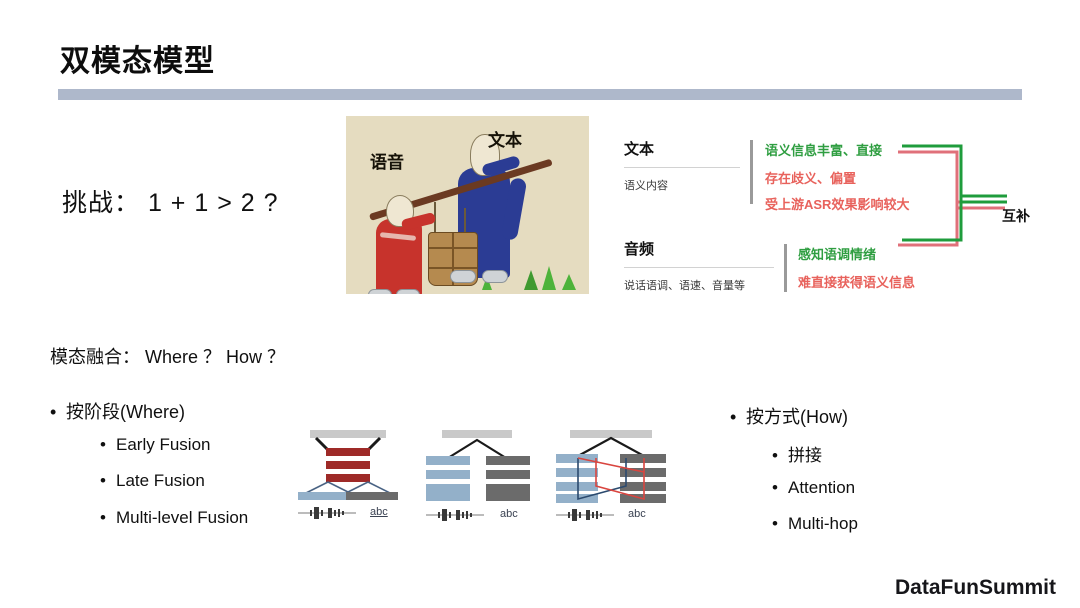 Image resolution: width=1080 pixels, height=608 pixels. I want to click on page-title: 双模态模型, so click(137, 61).